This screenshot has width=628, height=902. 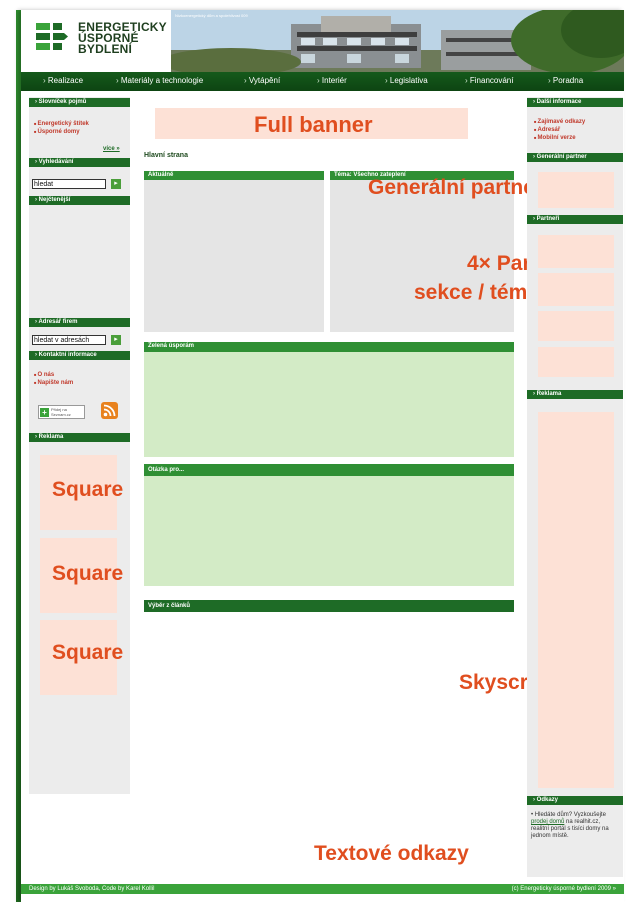 I want to click on link-adresar: Adresář, so click(x=547, y=130).